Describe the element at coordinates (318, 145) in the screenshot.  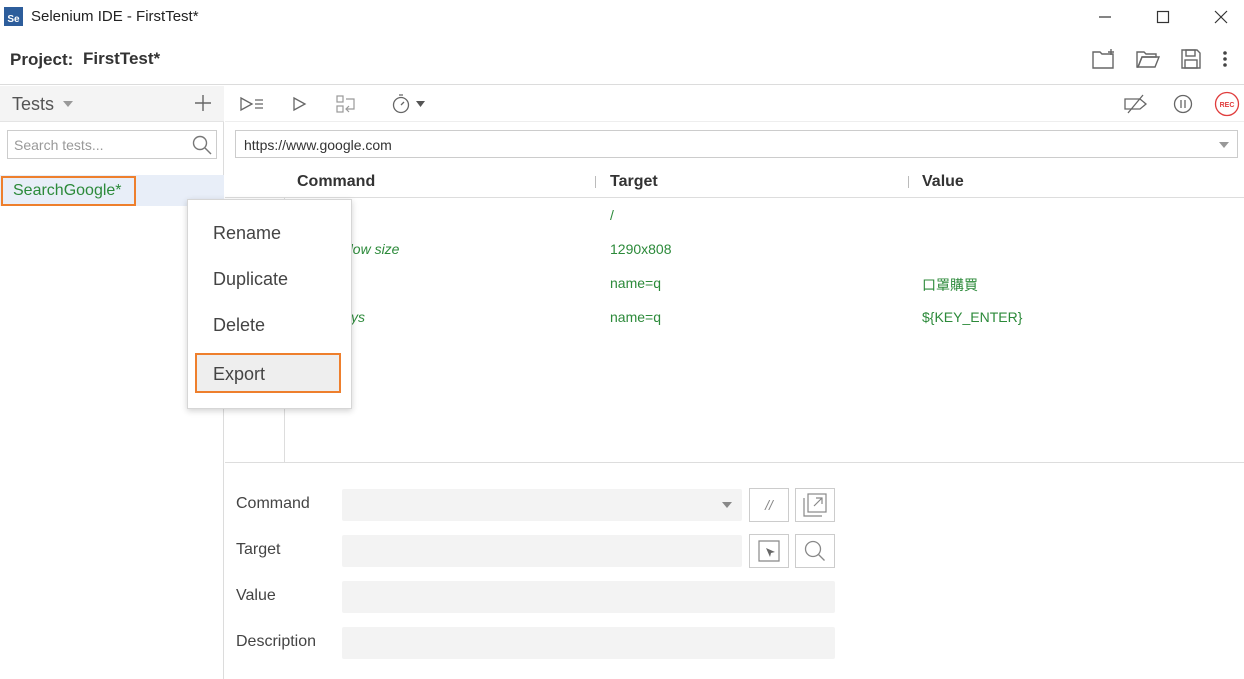
I see `base-url-value: https://www.google.com` at that location.